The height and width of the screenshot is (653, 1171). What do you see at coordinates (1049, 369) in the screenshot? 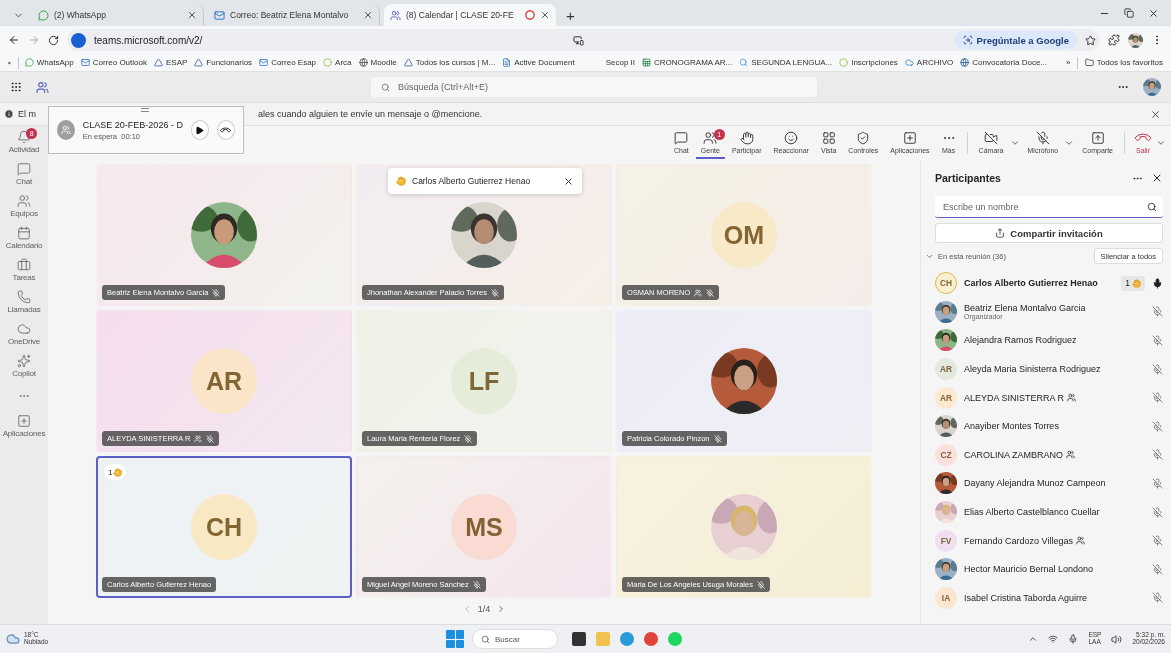
I see `participant-row: AR Aleyda Maria Sinisterra Rodriguez` at bounding box center [1049, 369].